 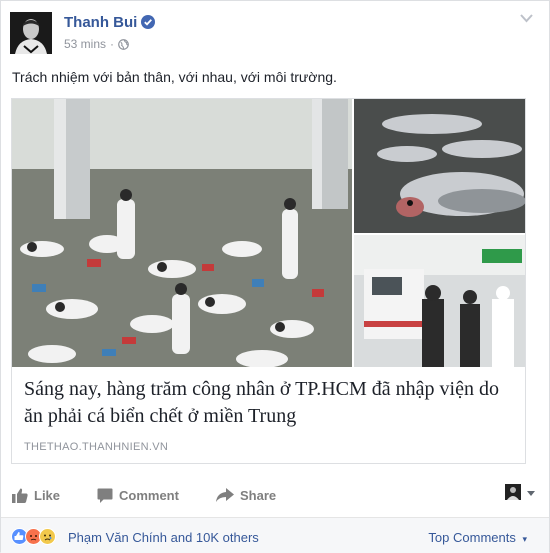 I want to click on share-as-avatar, so click(x=513, y=492).